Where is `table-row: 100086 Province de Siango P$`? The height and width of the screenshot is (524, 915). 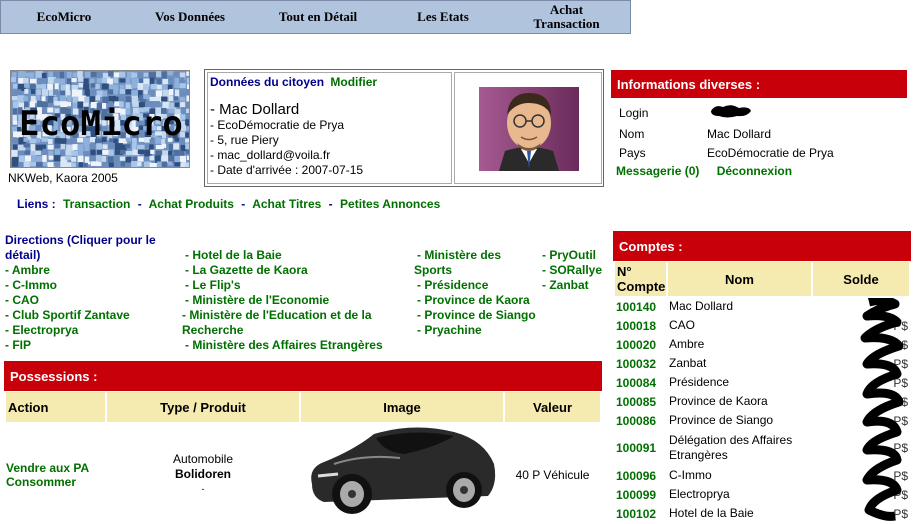 table-row: 100086 Province de Siango P$ is located at coordinates (762, 420).